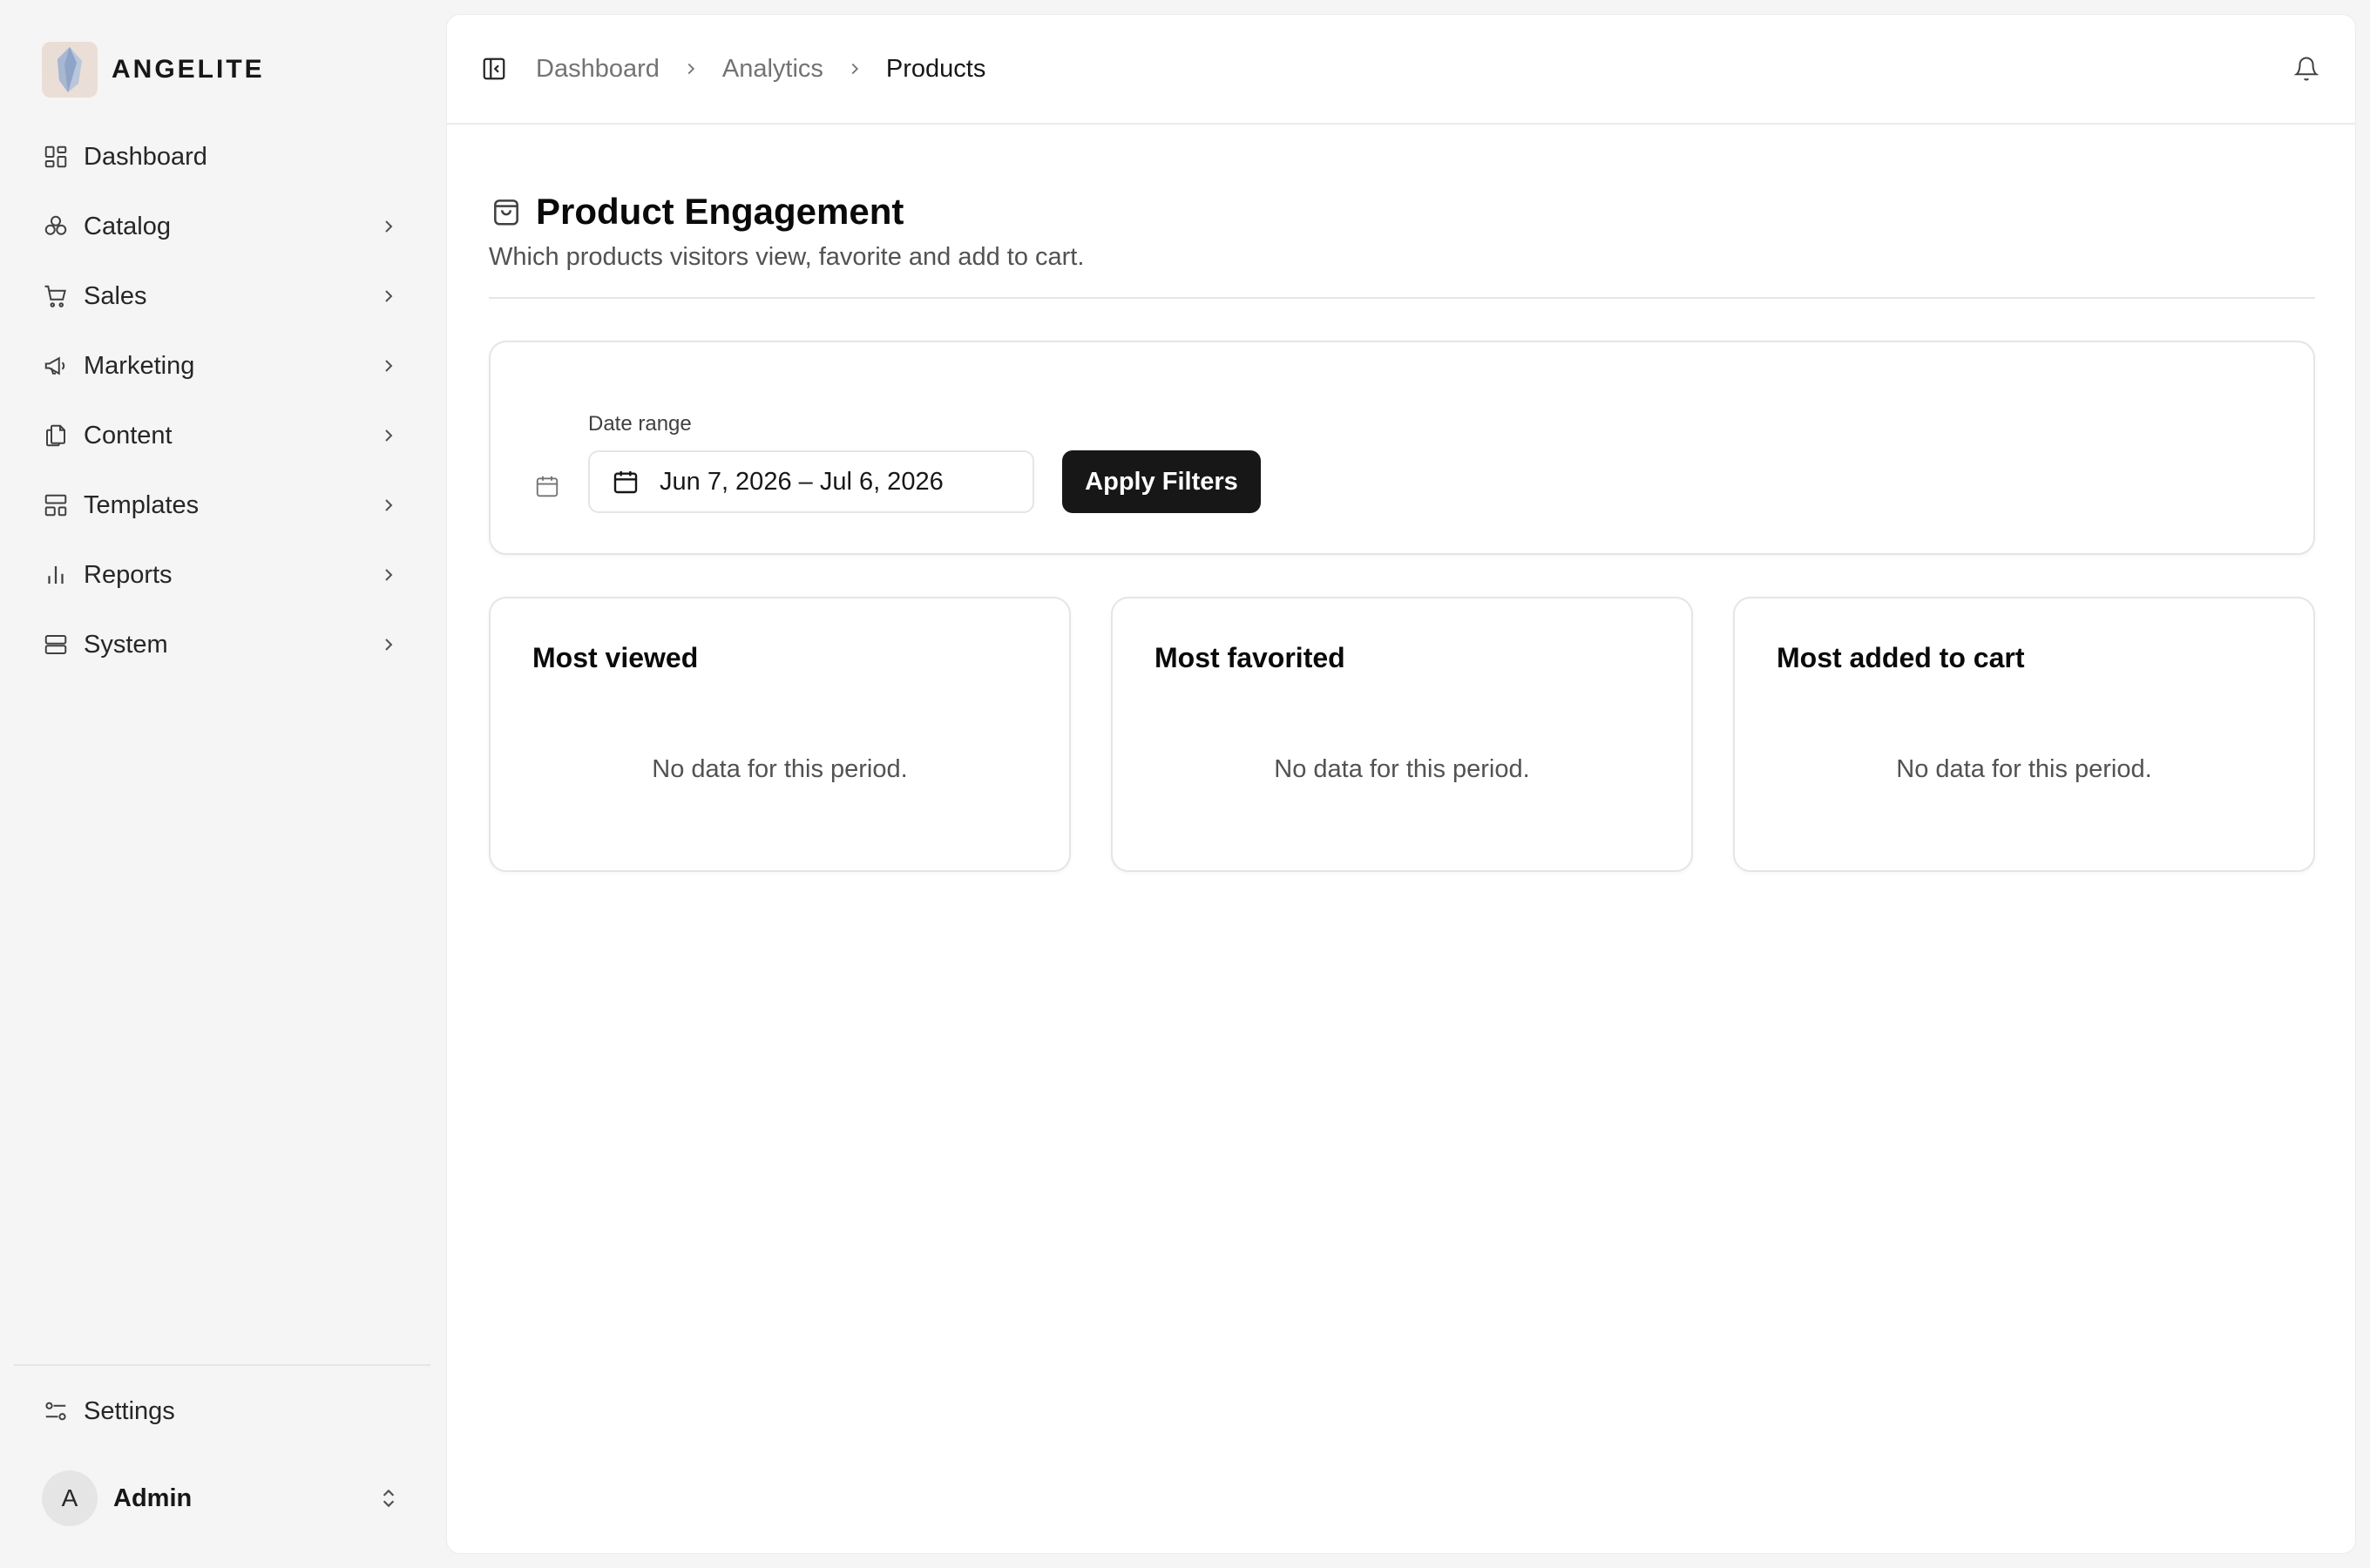 The image size is (2370, 1568). I want to click on date-range-picker: Jun 7, 2026 – Jul 6, 2026, so click(811, 481).